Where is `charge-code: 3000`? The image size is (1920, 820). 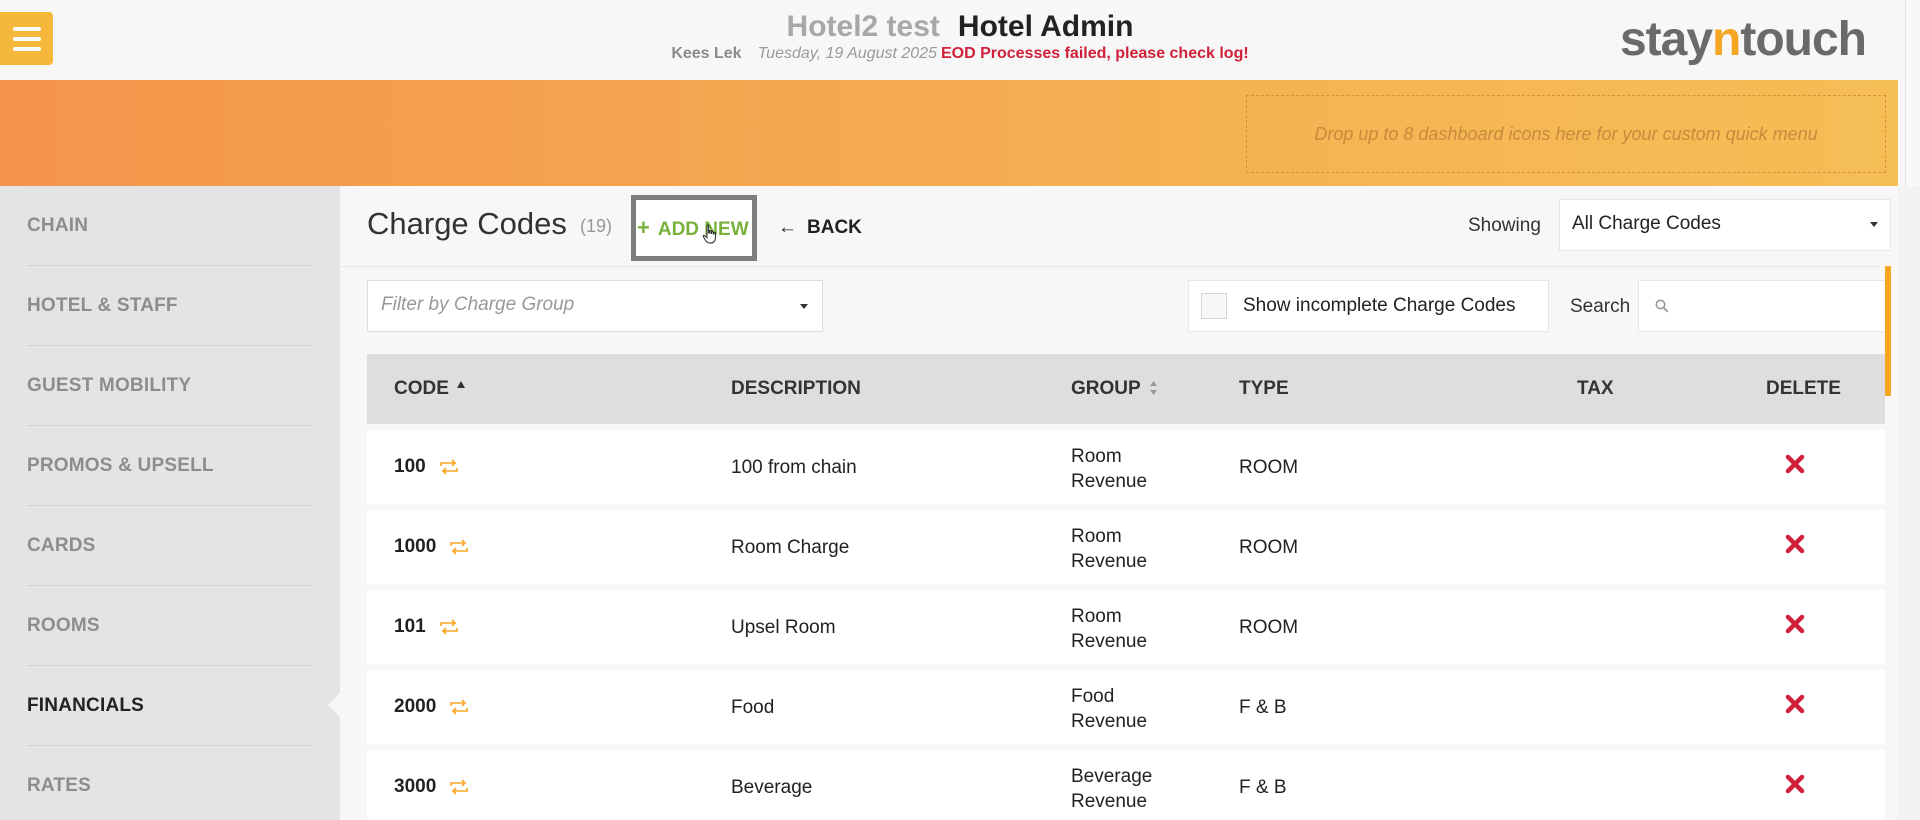
charge-code: 3000 is located at coordinates (415, 786).